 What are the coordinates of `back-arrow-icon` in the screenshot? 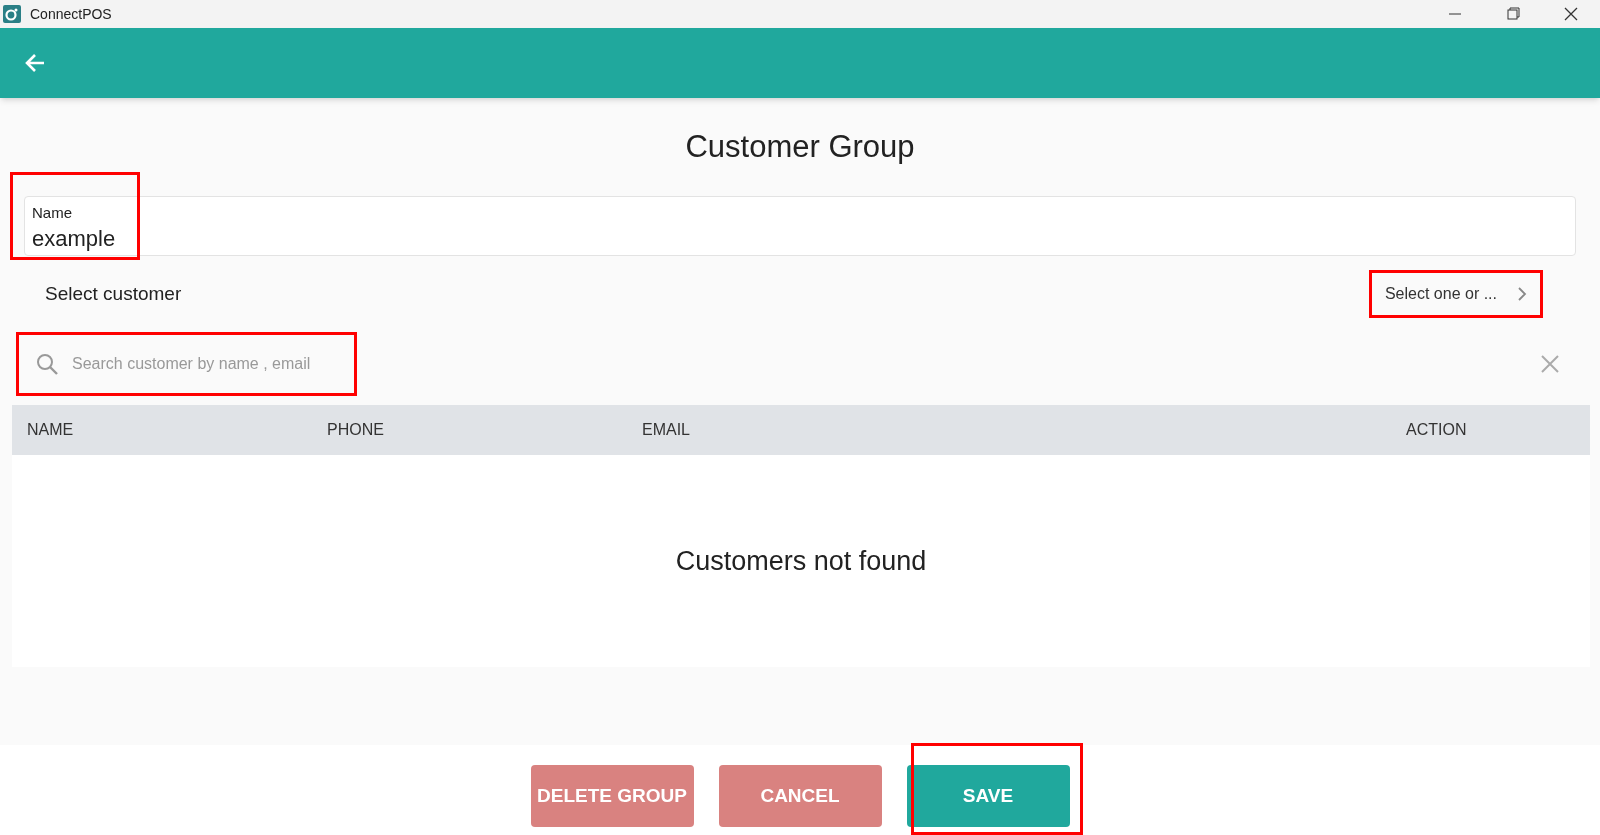 It's located at (35, 63).